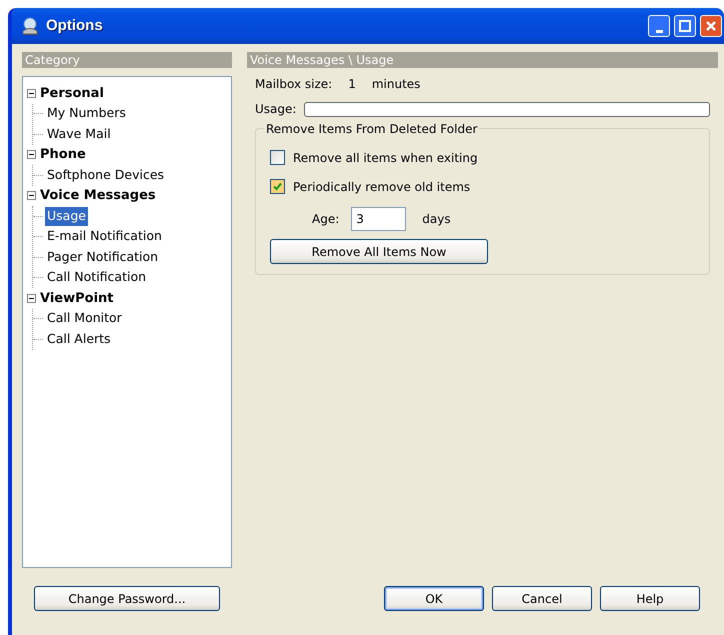  What do you see at coordinates (74, 26) in the screenshot?
I see `window-title: Options` at bounding box center [74, 26].